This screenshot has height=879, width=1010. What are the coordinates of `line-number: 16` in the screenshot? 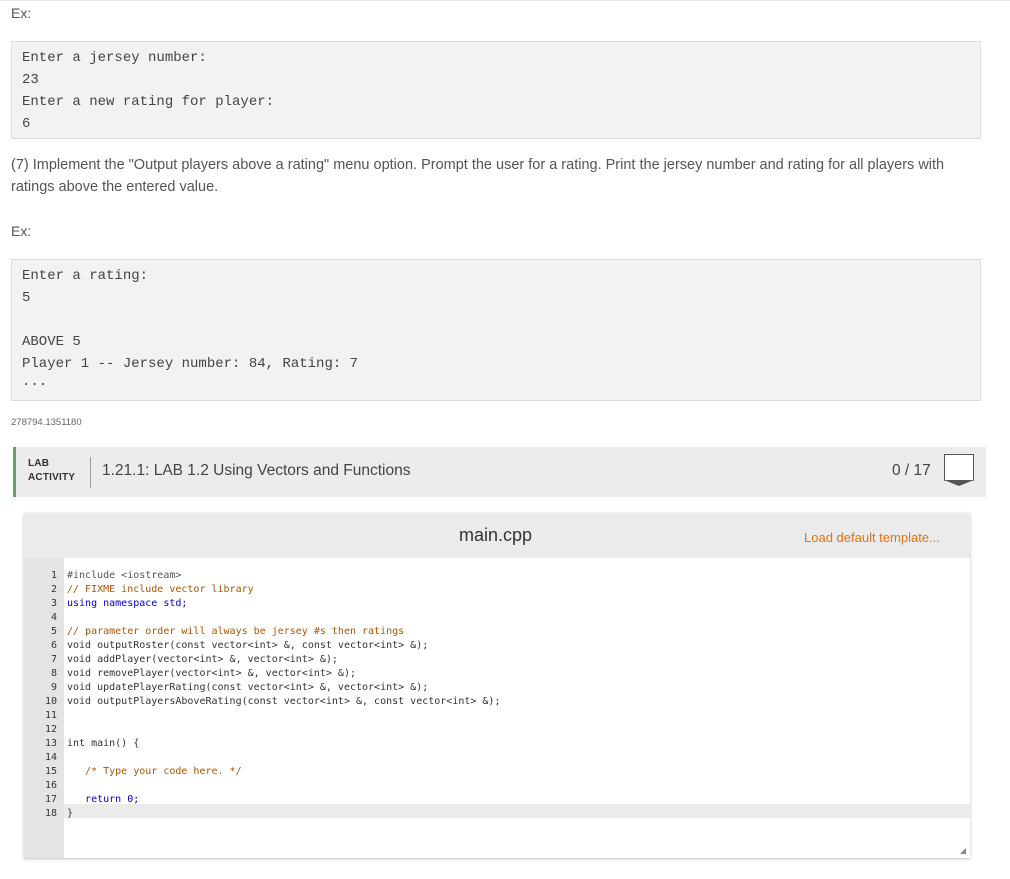 It's located at (50, 785).